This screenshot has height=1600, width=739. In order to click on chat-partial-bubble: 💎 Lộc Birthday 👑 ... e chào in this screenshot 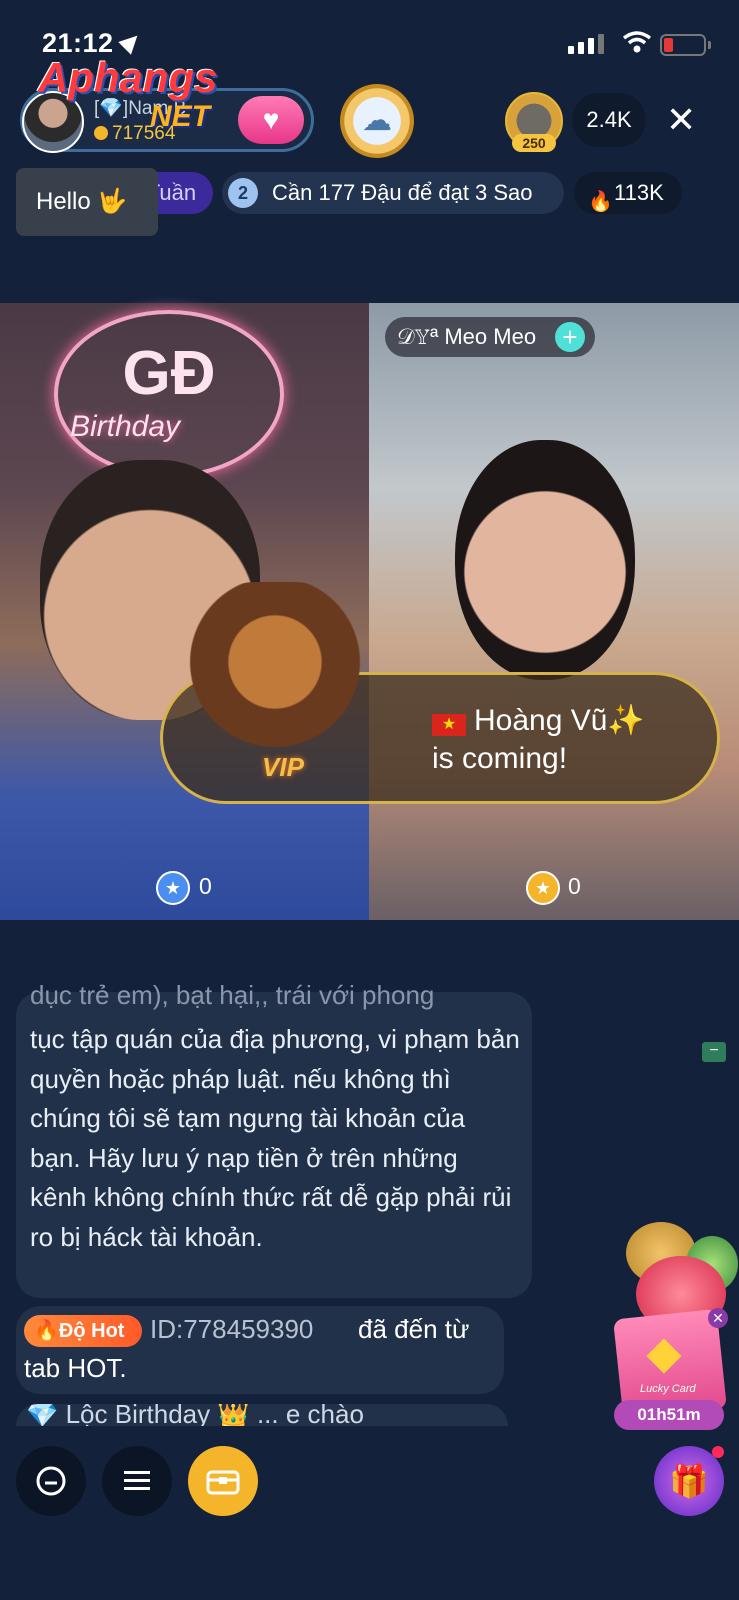, I will do `click(262, 1415)`.